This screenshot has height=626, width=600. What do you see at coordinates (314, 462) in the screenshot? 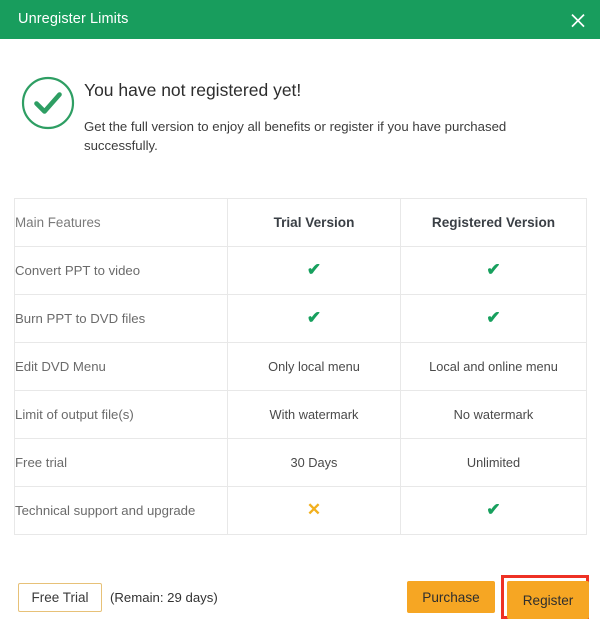
I see `trial-value: 30 Days` at bounding box center [314, 462].